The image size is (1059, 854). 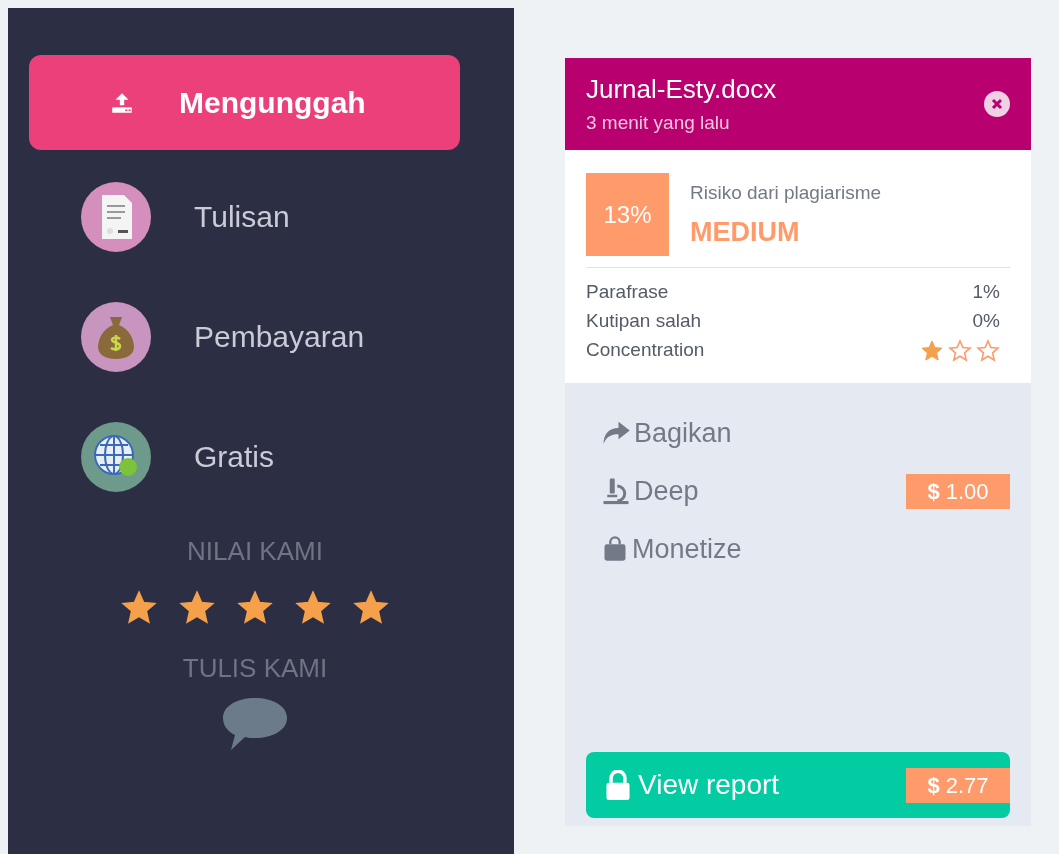 I want to click on price-label: $ 2.77, so click(x=958, y=785).